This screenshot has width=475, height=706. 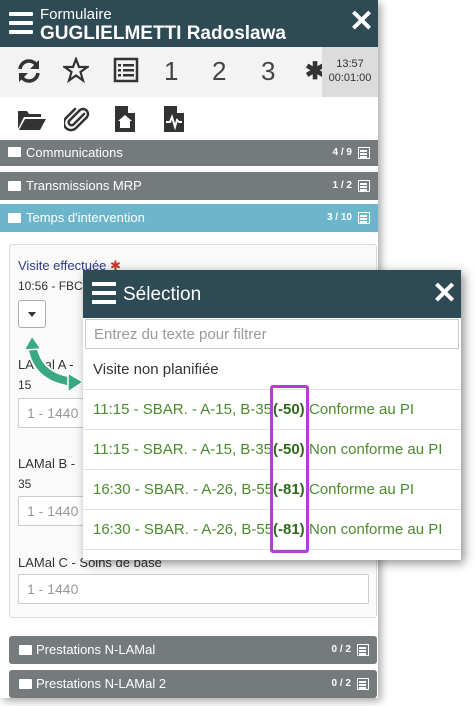 What do you see at coordinates (32, 314) in the screenshot?
I see `visit-dropdown-button` at bounding box center [32, 314].